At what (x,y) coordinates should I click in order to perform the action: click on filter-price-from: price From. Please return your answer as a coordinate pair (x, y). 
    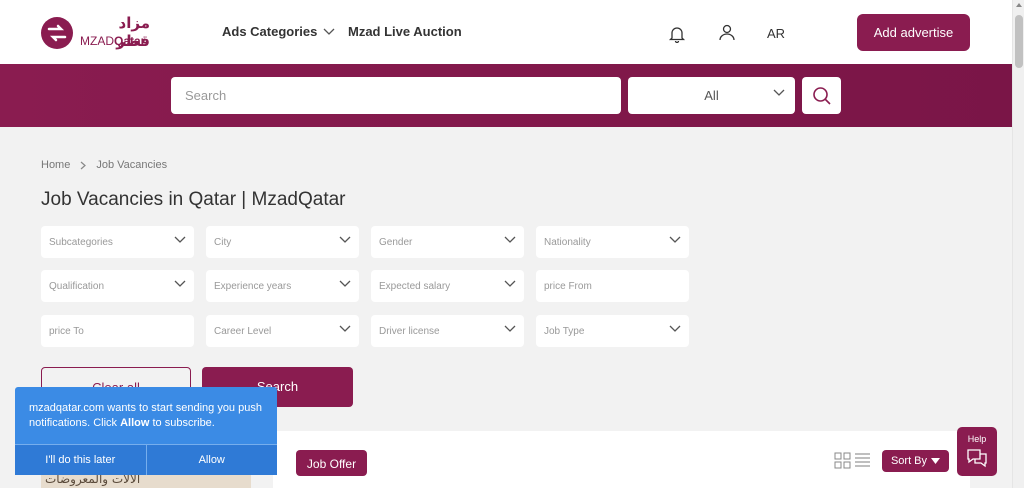
    Looking at the image, I should click on (612, 286).